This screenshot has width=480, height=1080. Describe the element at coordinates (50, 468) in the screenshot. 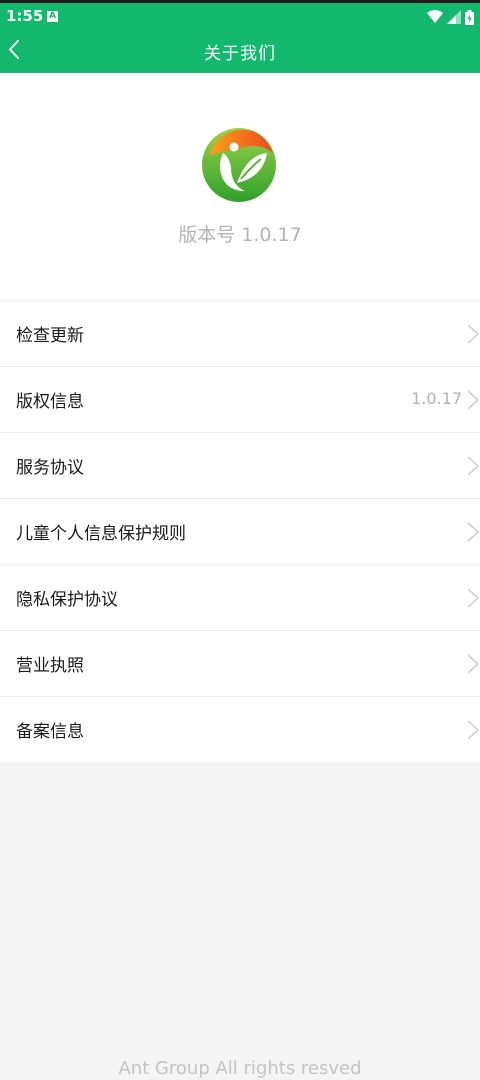

I see `menu-item-label: 服务协议` at that location.